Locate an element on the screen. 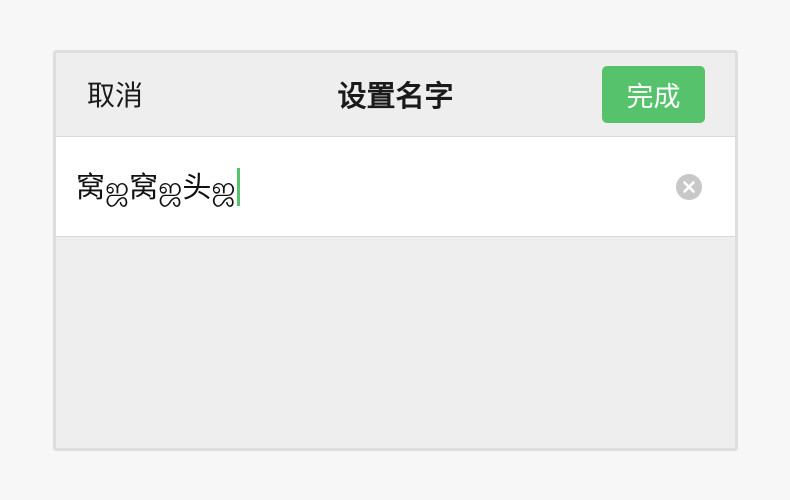 This screenshot has width=790, height=500. clear-circle-icon is located at coordinates (689, 187).